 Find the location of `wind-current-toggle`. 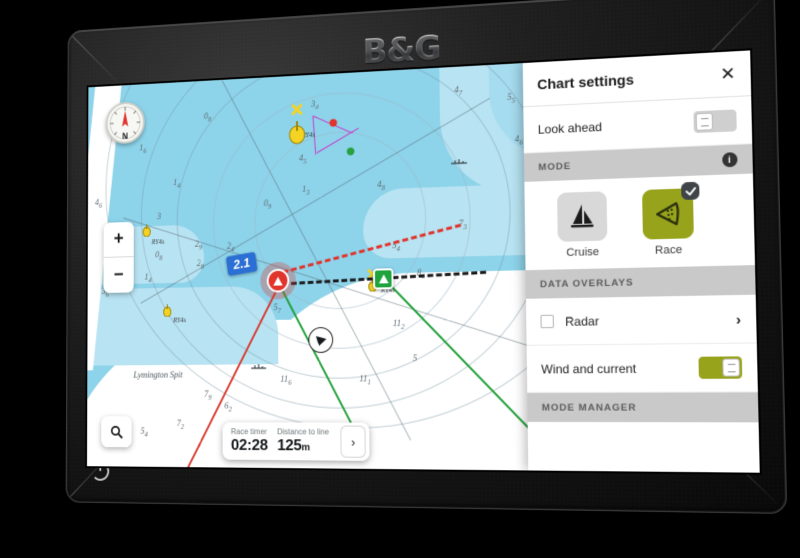

wind-current-toggle is located at coordinates (720, 367).